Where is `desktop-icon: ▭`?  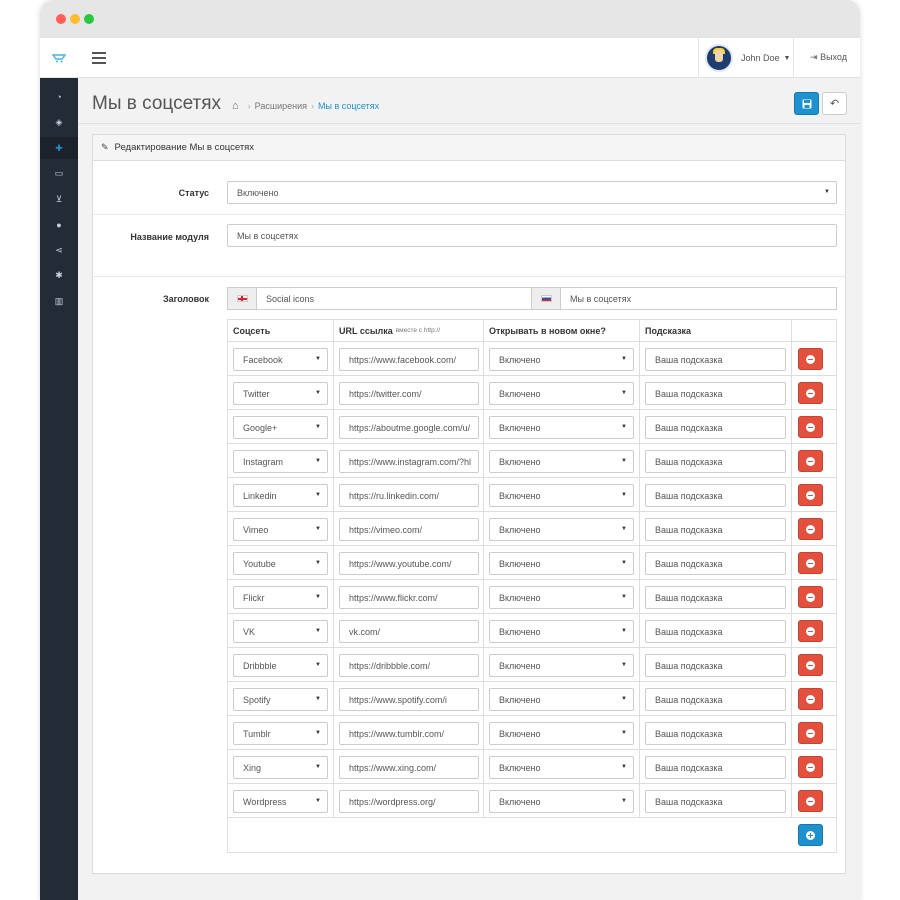 desktop-icon: ▭ is located at coordinates (59, 174).